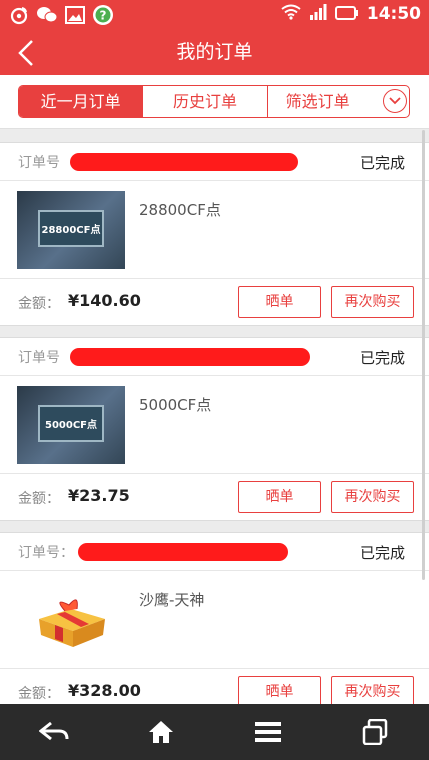 This screenshot has width=429, height=760. I want to click on weibo-icon, so click(19, 15).